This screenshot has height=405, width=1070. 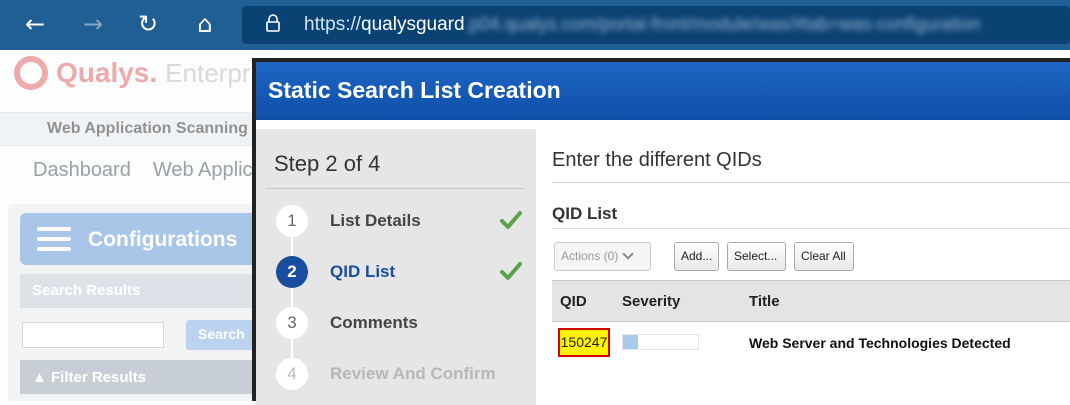 What do you see at coordinates (93, 335) in the screenshot?
I see `search-input` at bounding box center [93, 335].